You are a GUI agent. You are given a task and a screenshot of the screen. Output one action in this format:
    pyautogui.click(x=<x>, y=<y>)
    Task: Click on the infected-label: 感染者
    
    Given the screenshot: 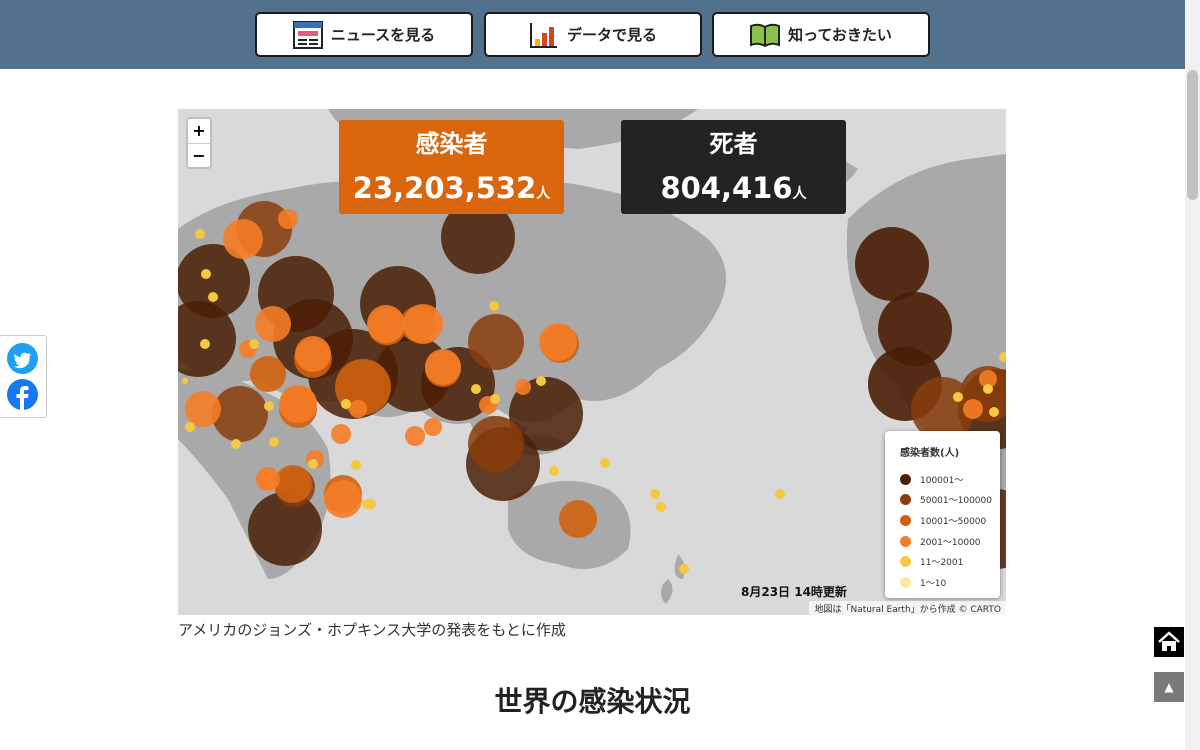 What is the action you would take?
    pyautogui.click(x=451, y=144)
    